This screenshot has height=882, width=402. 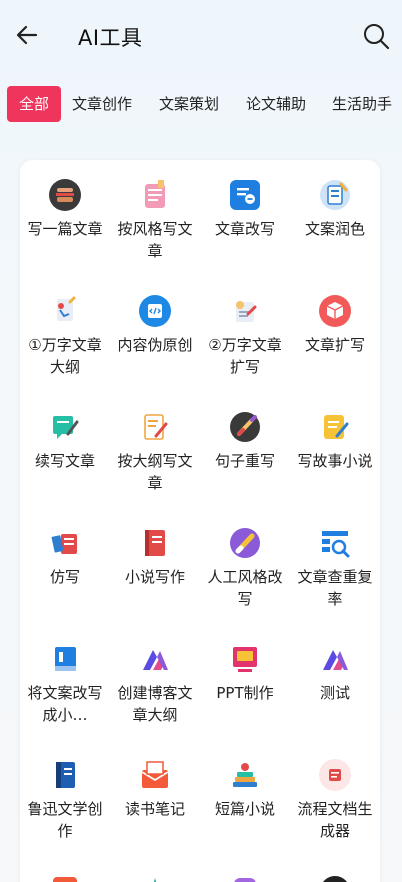 I want to click on imitate-icon, so click(x=64, y=544).